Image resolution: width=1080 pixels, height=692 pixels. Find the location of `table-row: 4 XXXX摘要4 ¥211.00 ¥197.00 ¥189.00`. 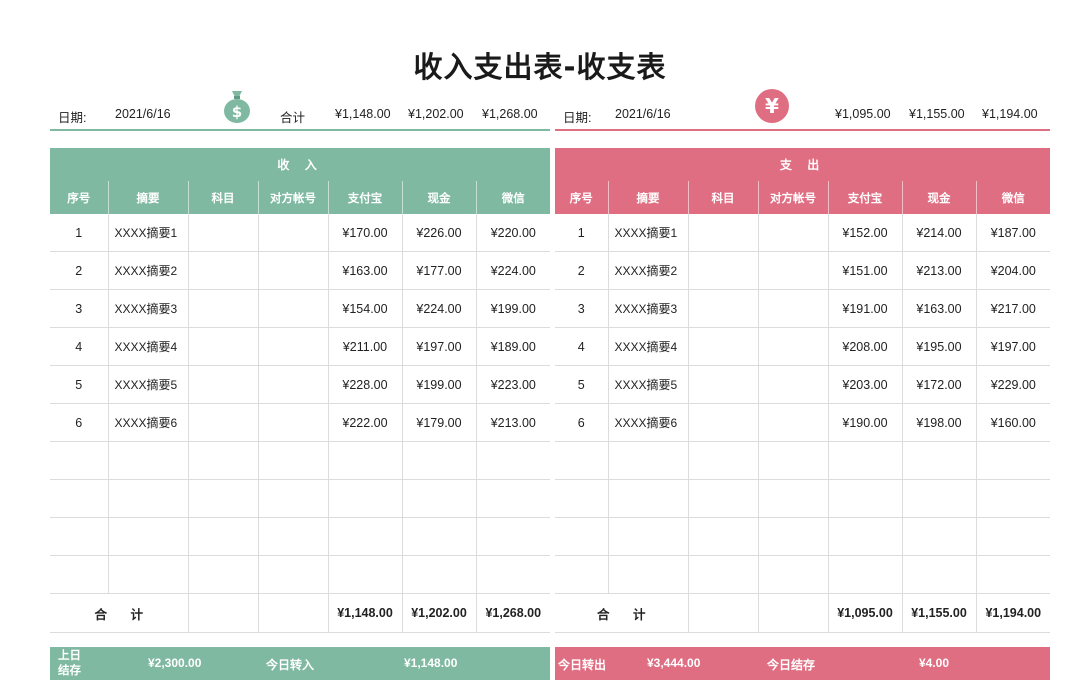

table-row: 4 XXXX摘要4 ¥211.00 ¥197.00 ¥189.00 is located at coordinates (300, 346).